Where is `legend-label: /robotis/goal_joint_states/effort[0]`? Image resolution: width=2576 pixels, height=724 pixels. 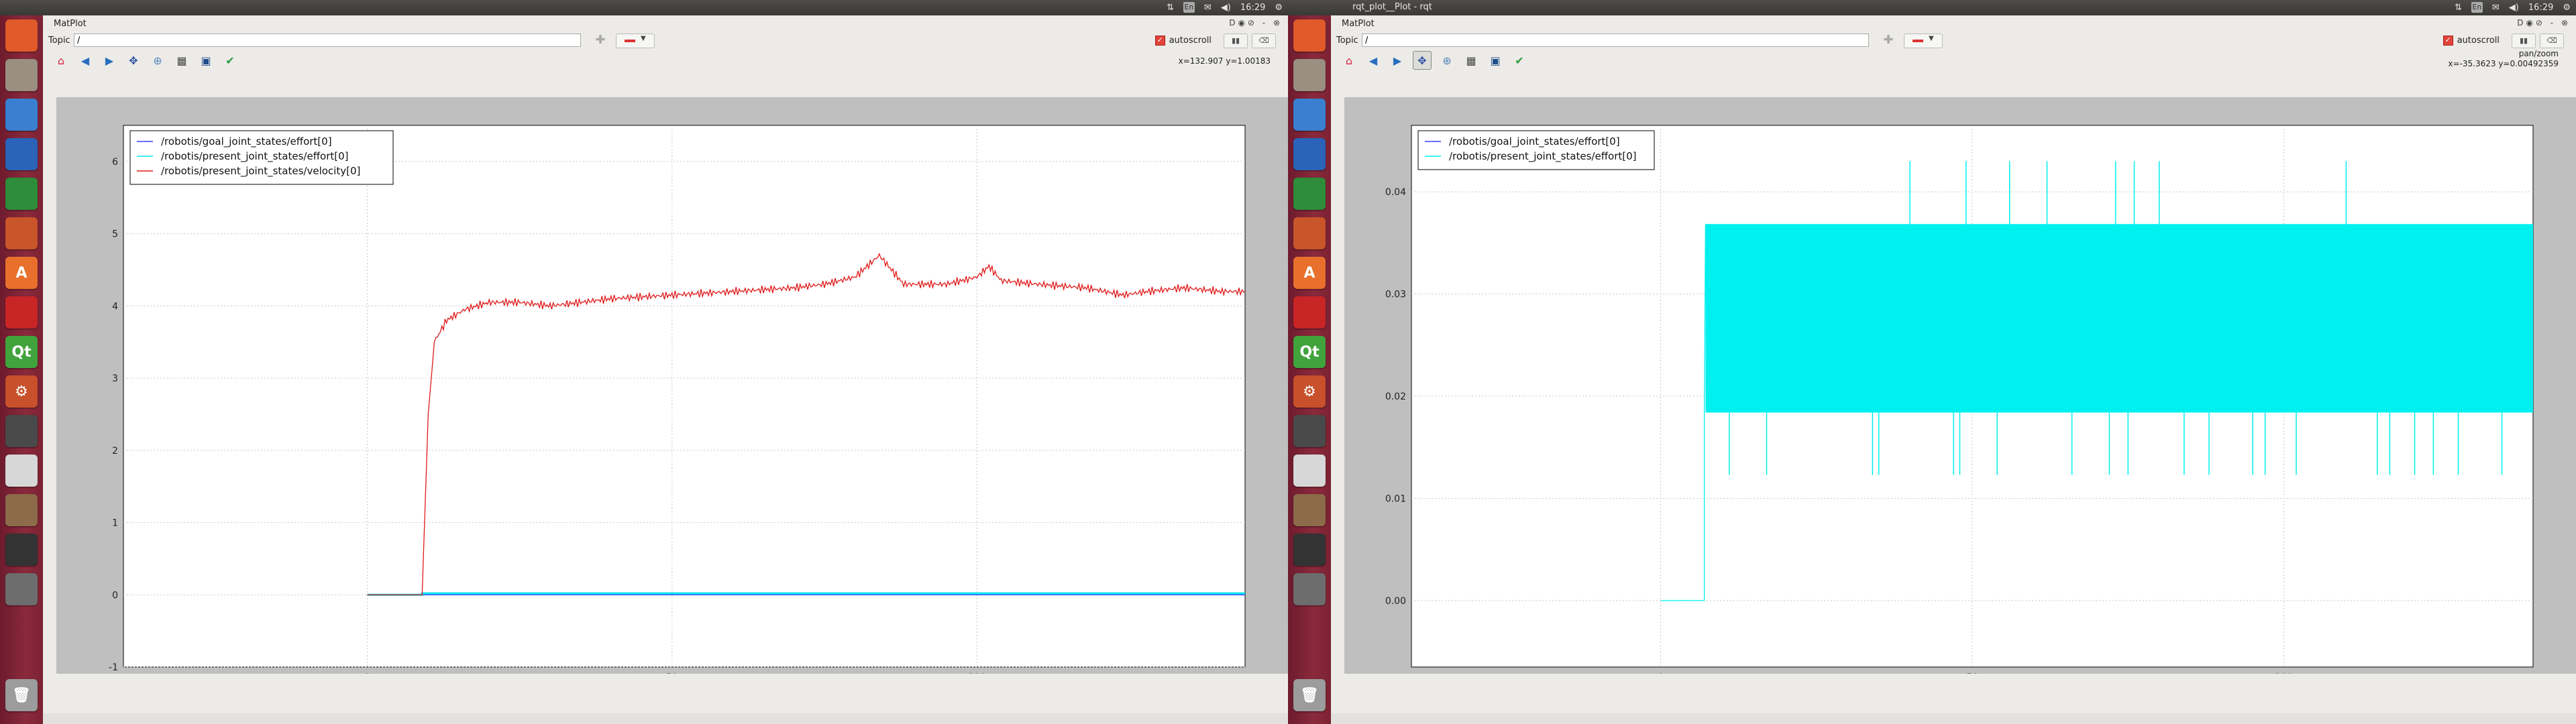 legend-label: /robotis/goal_joint_states/effort[0] is located at coordinates (1534, 141).